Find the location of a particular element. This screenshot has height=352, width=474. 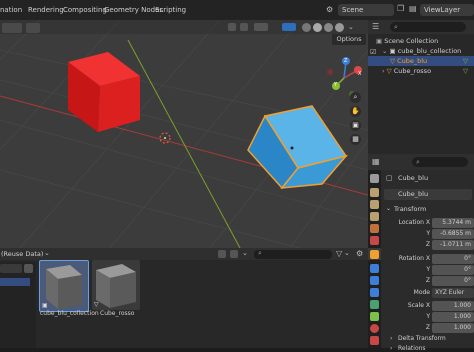

zoom-icon: ⌕ is located at coordinates (355, 97).